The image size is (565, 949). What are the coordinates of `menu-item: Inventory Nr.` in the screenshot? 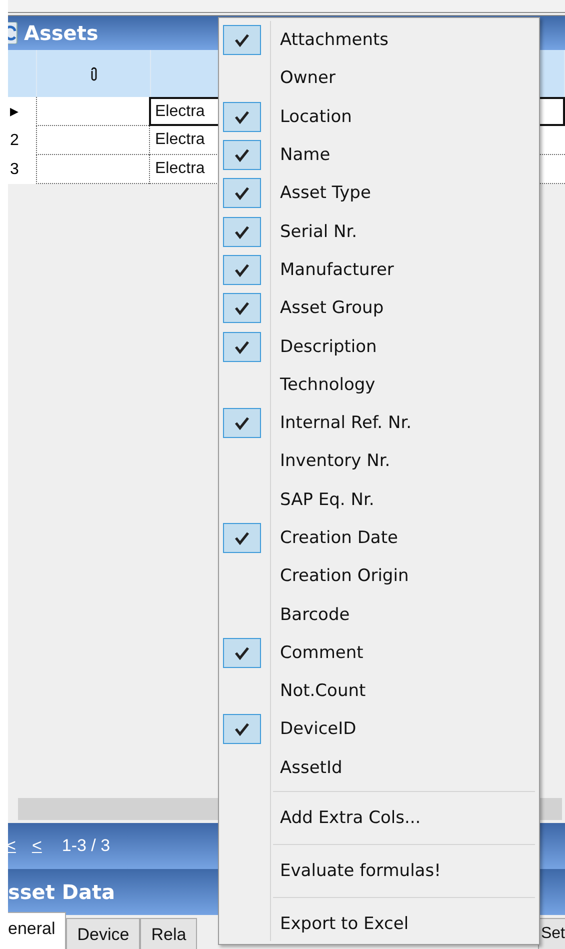 It's located at (379, 461).